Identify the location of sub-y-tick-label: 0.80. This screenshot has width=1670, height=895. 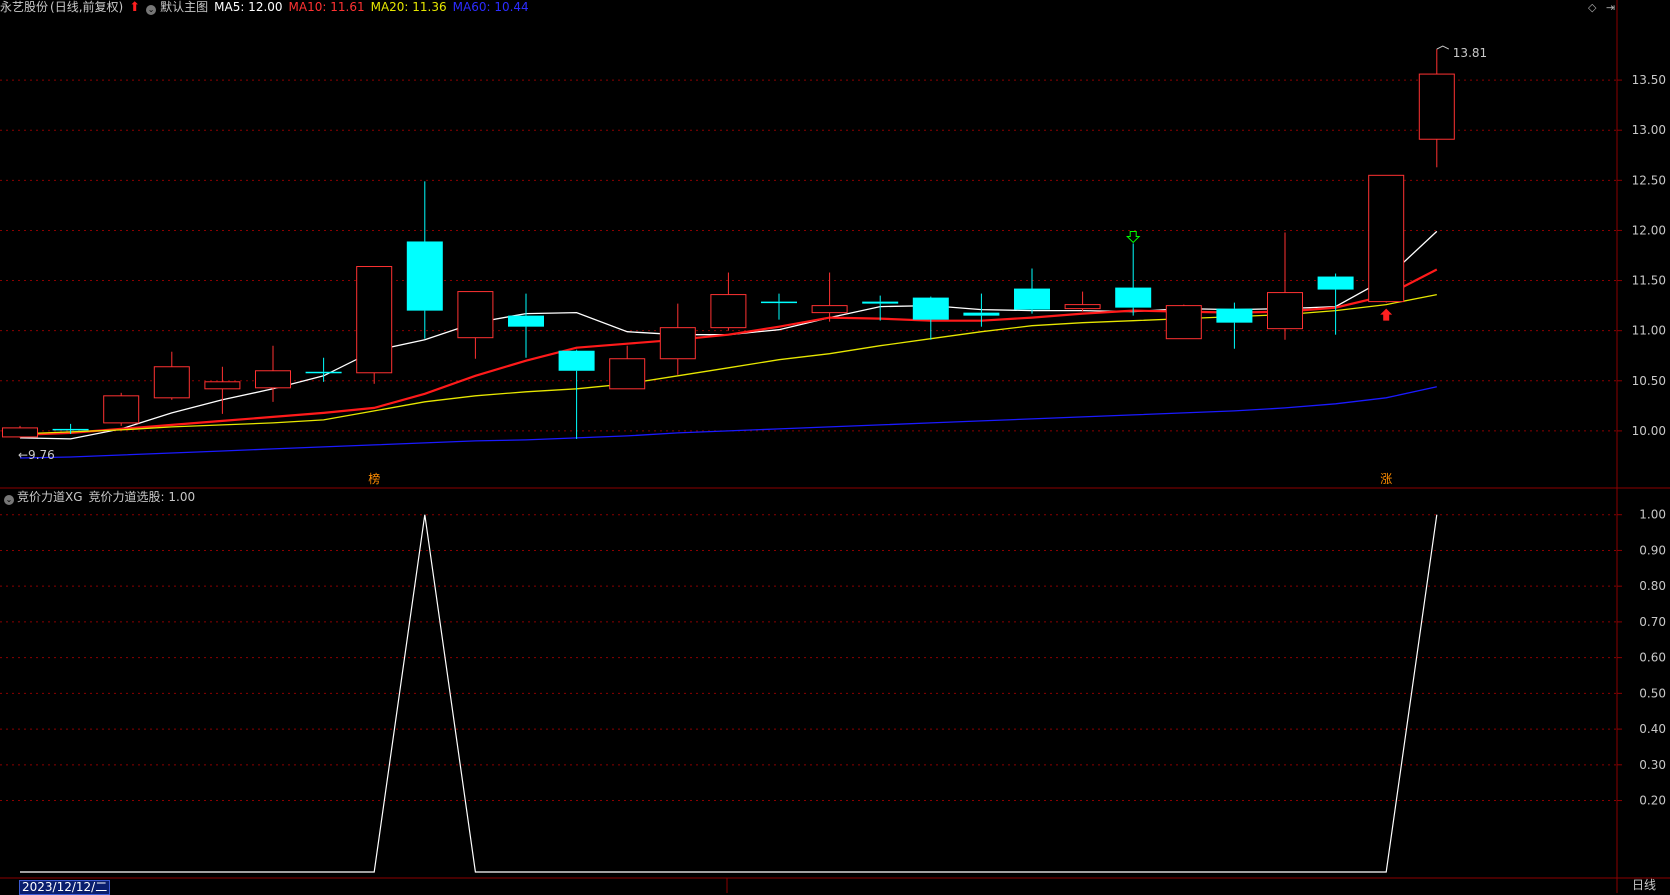
(1652, 586).